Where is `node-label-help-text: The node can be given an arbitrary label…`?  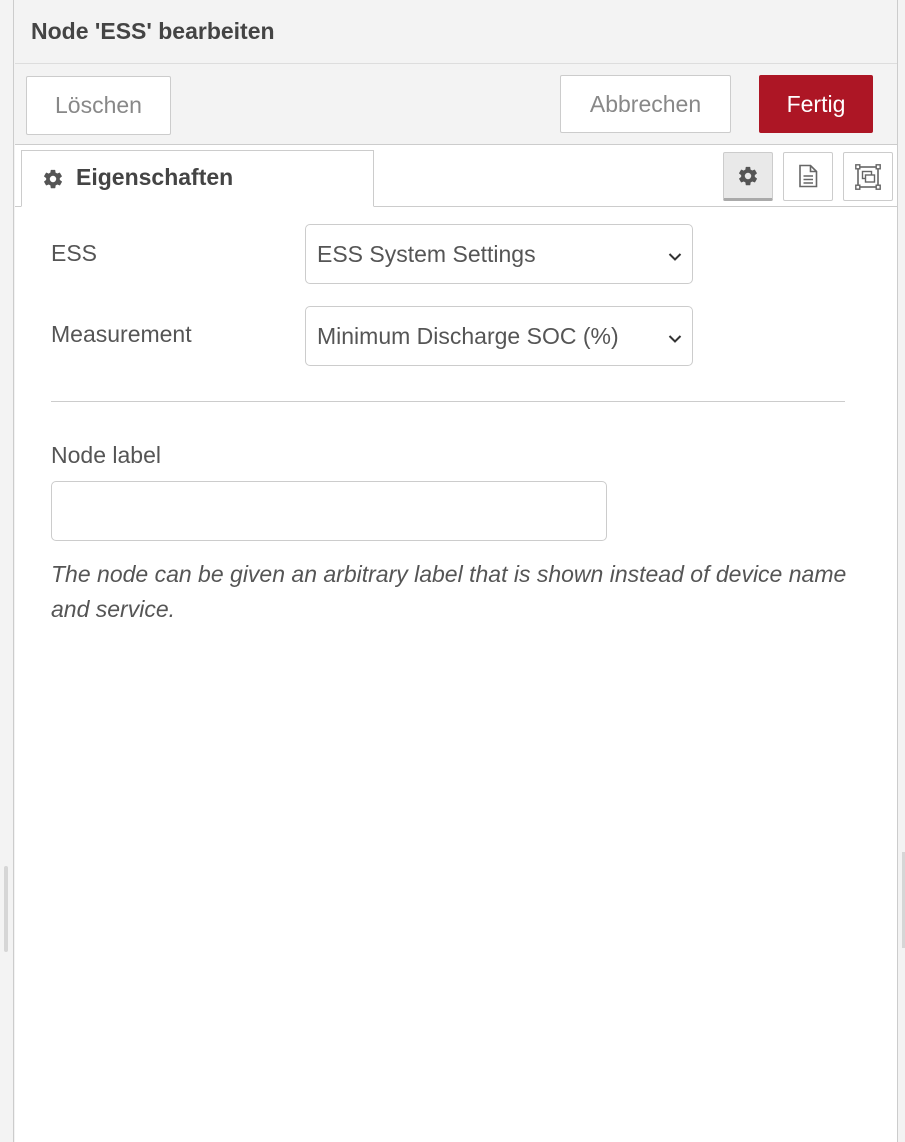
node-label-help-text: The node can be given an arbitrary label… is located at coordinates (449, 591).